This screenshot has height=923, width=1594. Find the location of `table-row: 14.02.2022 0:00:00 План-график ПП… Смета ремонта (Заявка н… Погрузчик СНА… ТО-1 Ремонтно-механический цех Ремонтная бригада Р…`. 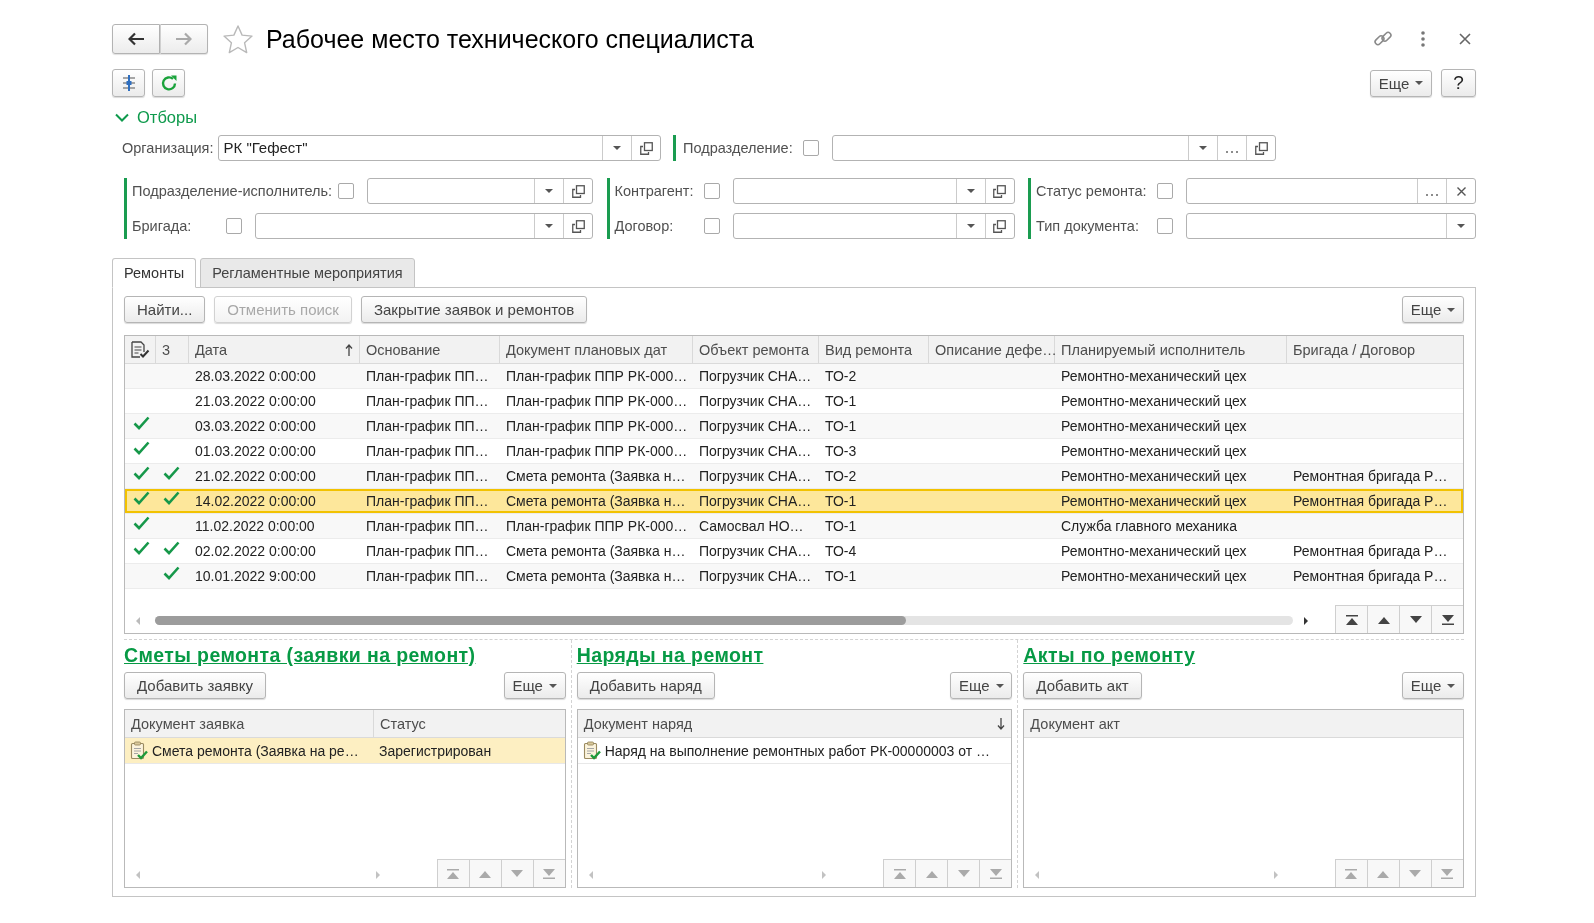

table-row: 14.02.2022 0:00:00 План-график ПП… Смета ремонта (Заявка н… Погрузчик СНА… ТО-1 Ремонтно-механический цех Ремонтная бригада Р… is located at coordinates (794, 501).